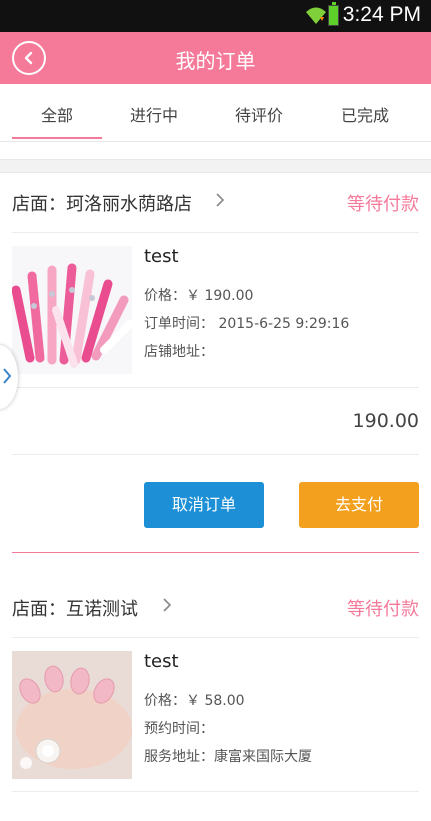 The image size is (431, 821). Describe the element at coordinates (333, 14) in the screenshot. I see `battery-icon` at that location.